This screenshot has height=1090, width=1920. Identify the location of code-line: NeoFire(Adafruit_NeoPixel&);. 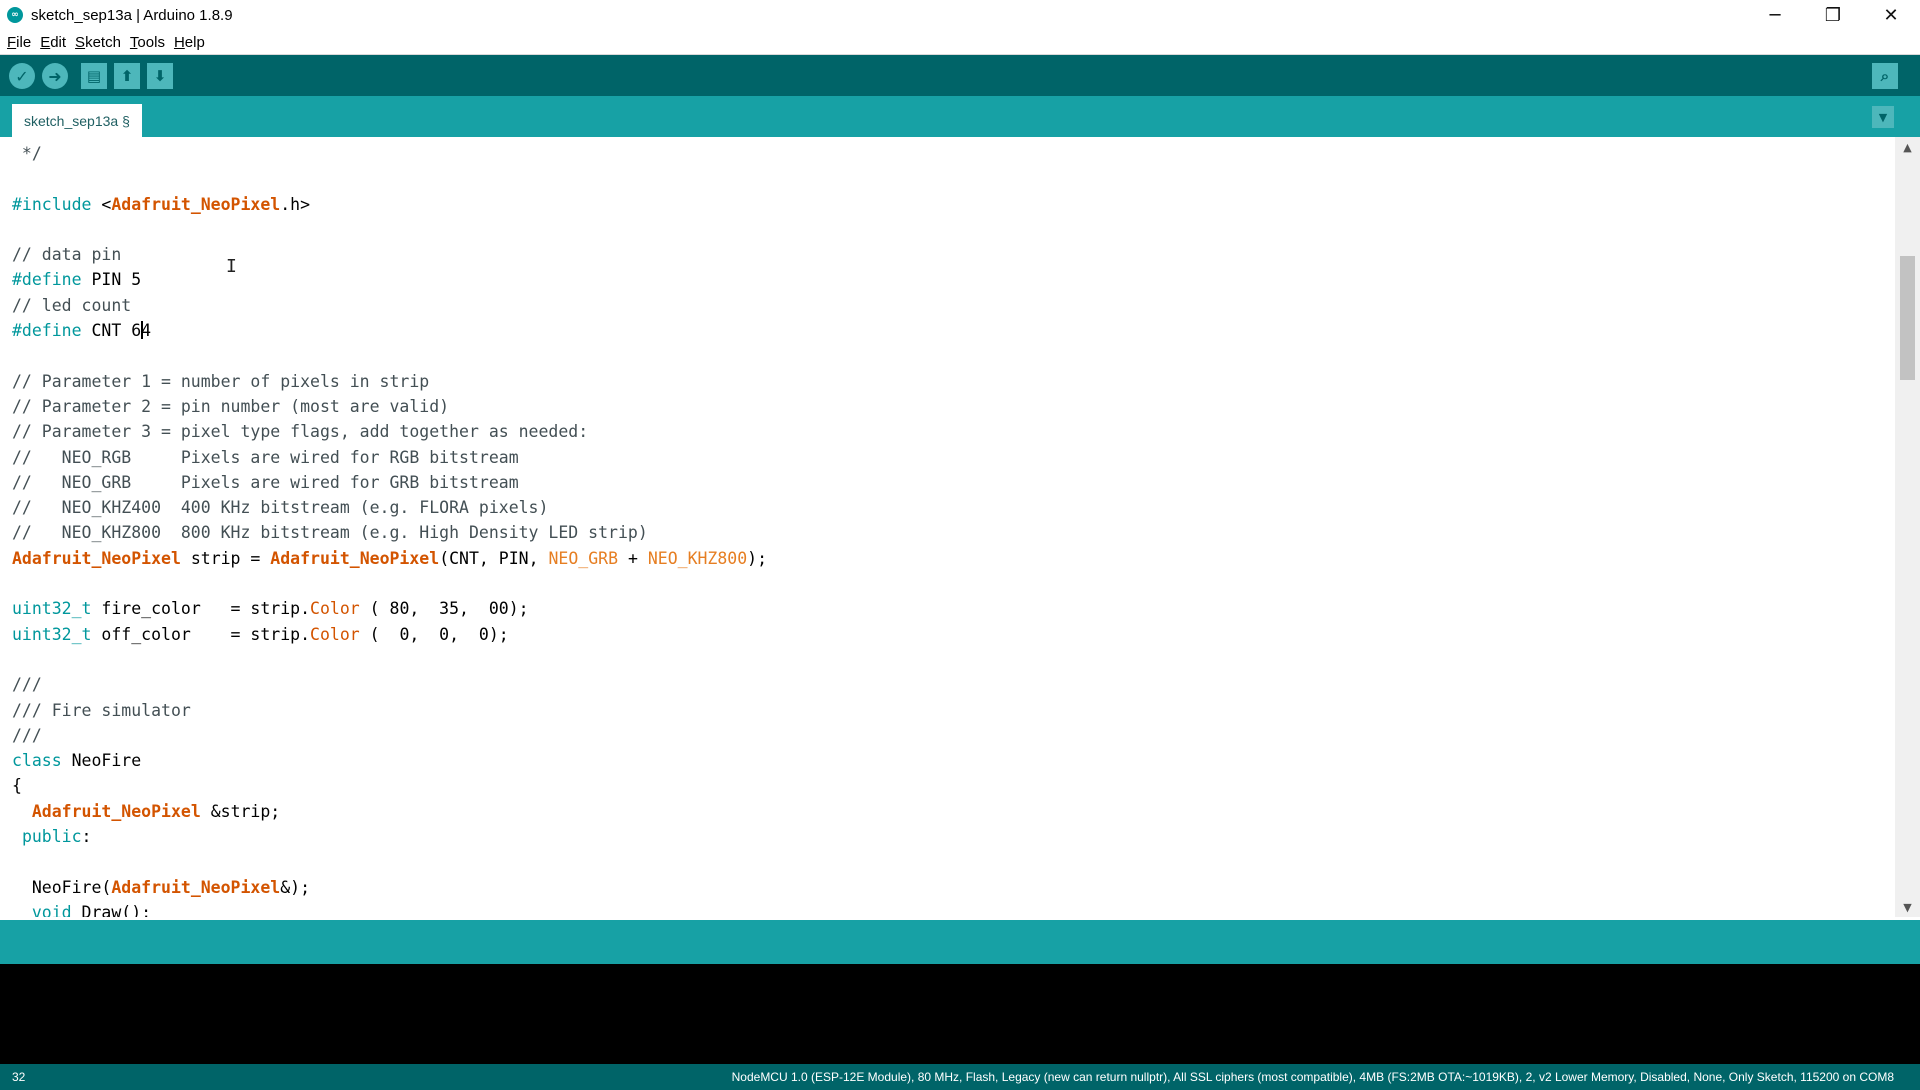
(389, 887).